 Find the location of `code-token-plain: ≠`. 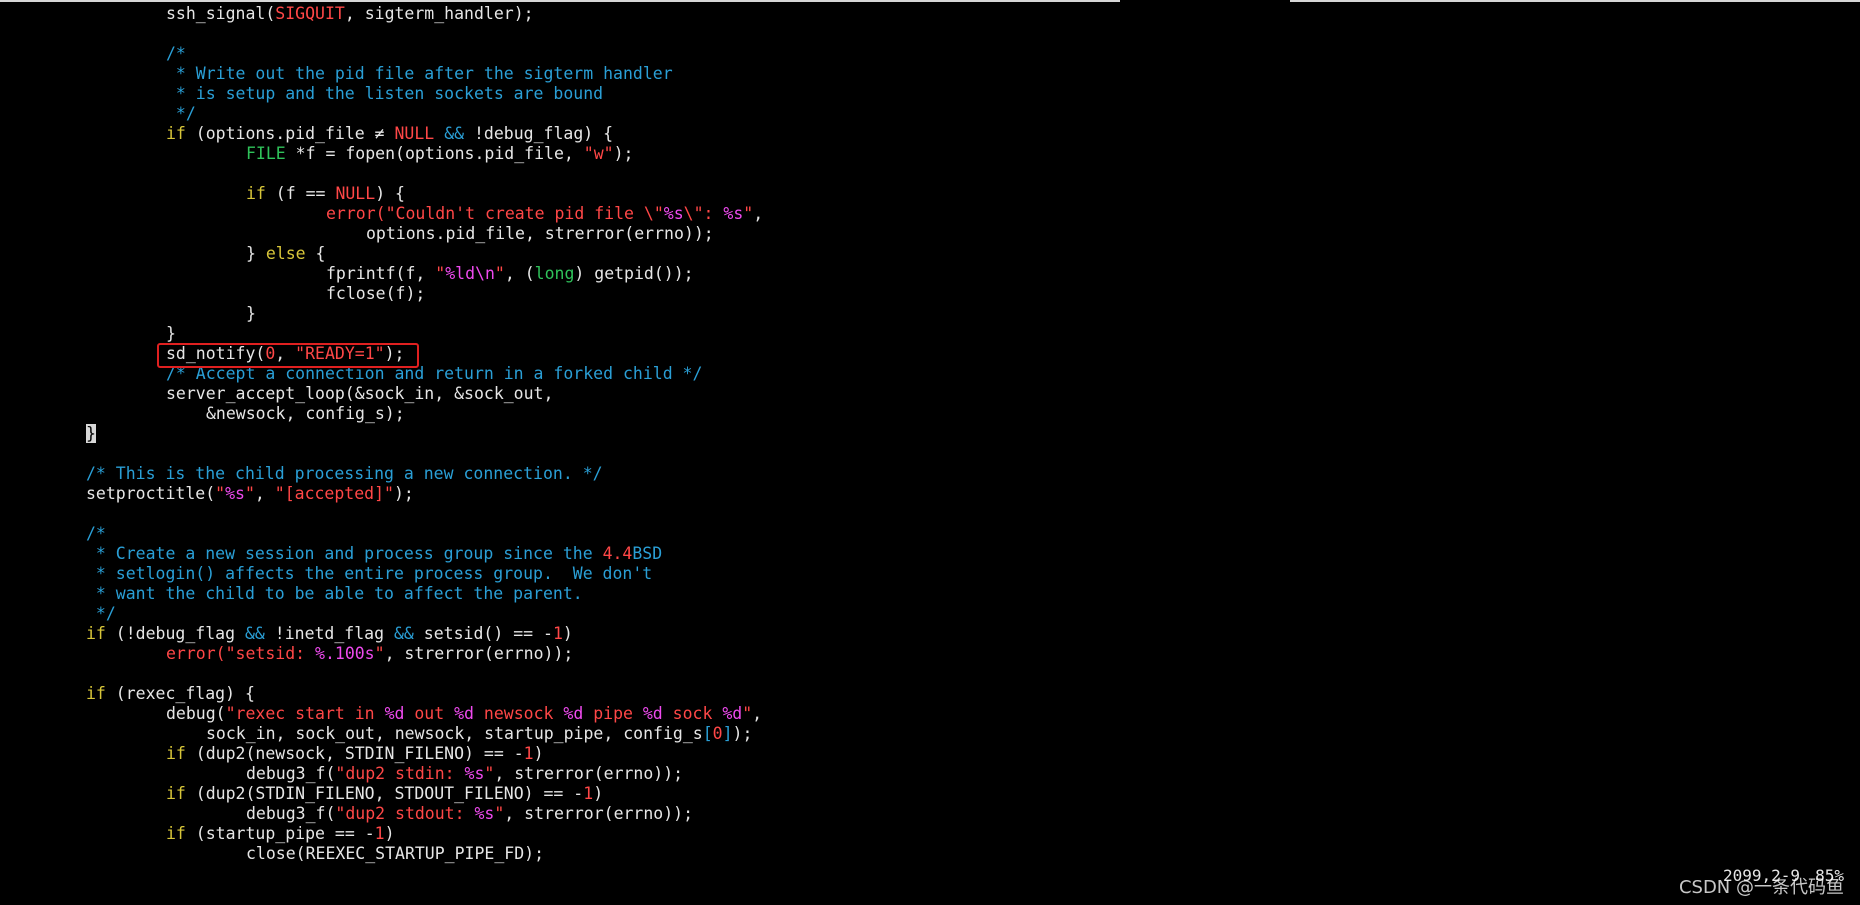

code-token-plain: ≠ is located at coordinates (379, 133).